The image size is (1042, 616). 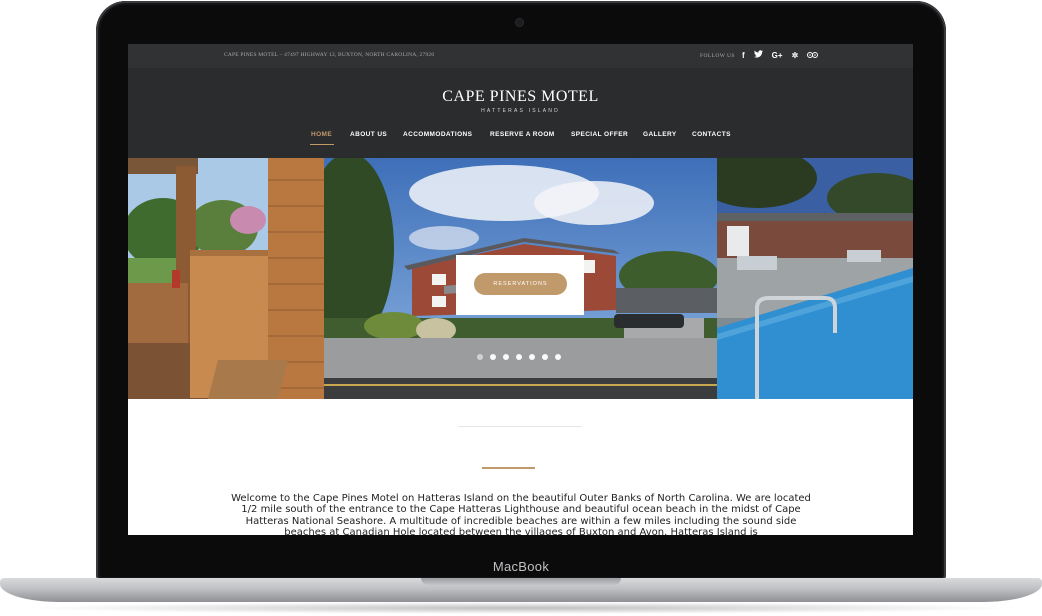 I want to click on laptop-shadow, so click(x=521, y=608).